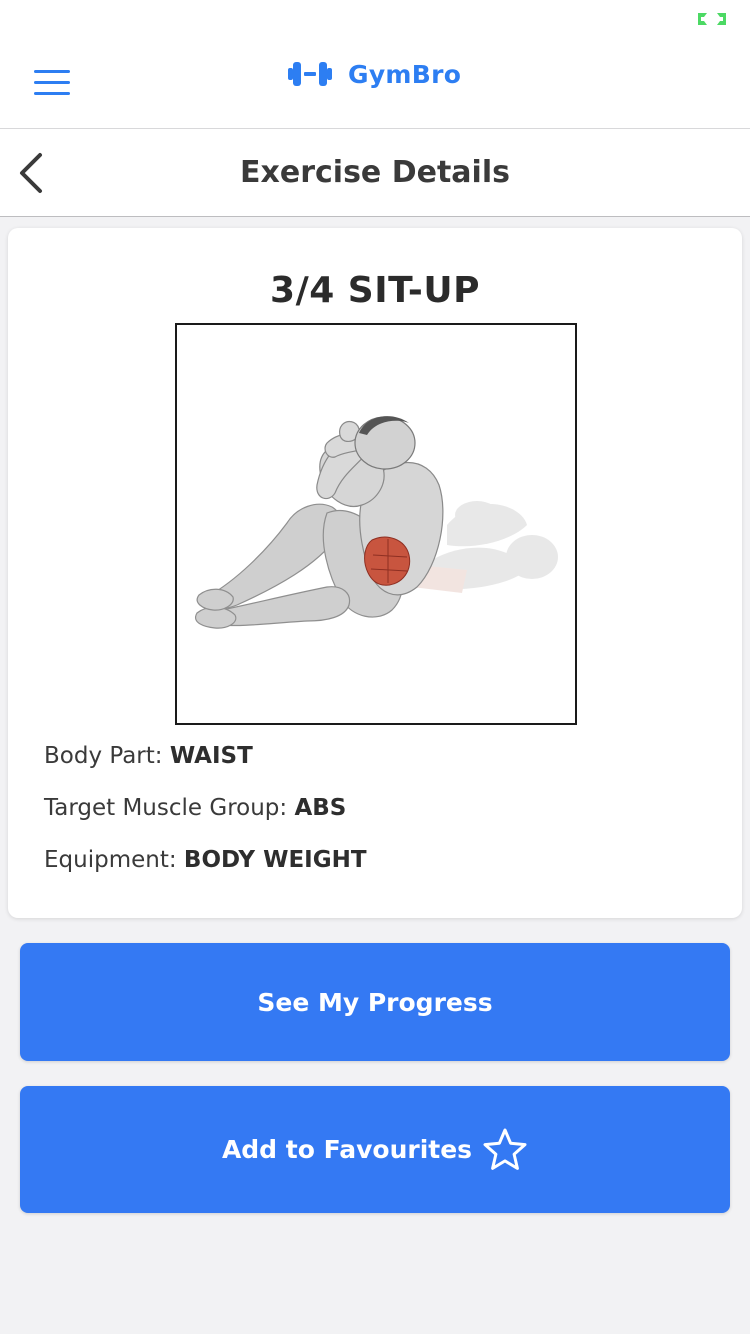  I want to click on see-progress-label: See My Progress, so click(375, 1002).